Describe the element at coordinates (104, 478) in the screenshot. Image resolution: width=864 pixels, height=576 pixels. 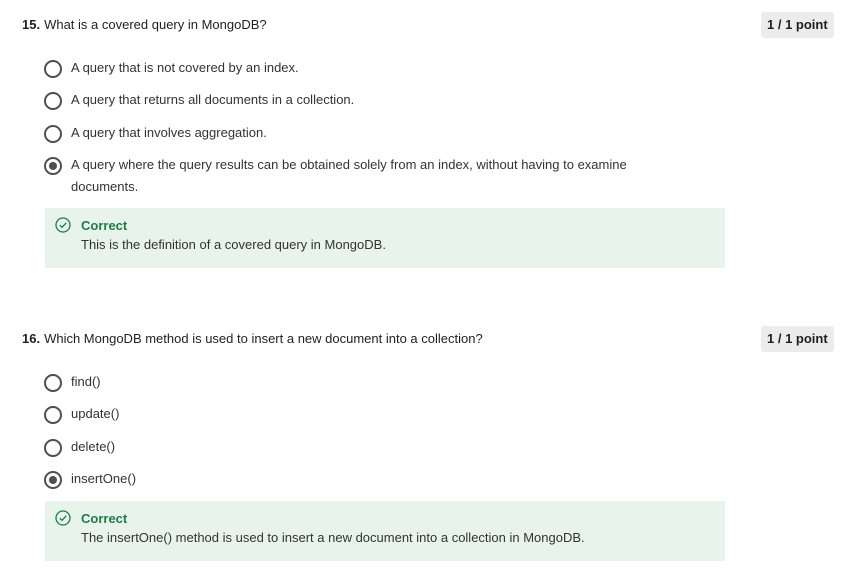
I see `option-label: insertOne()` at that location.